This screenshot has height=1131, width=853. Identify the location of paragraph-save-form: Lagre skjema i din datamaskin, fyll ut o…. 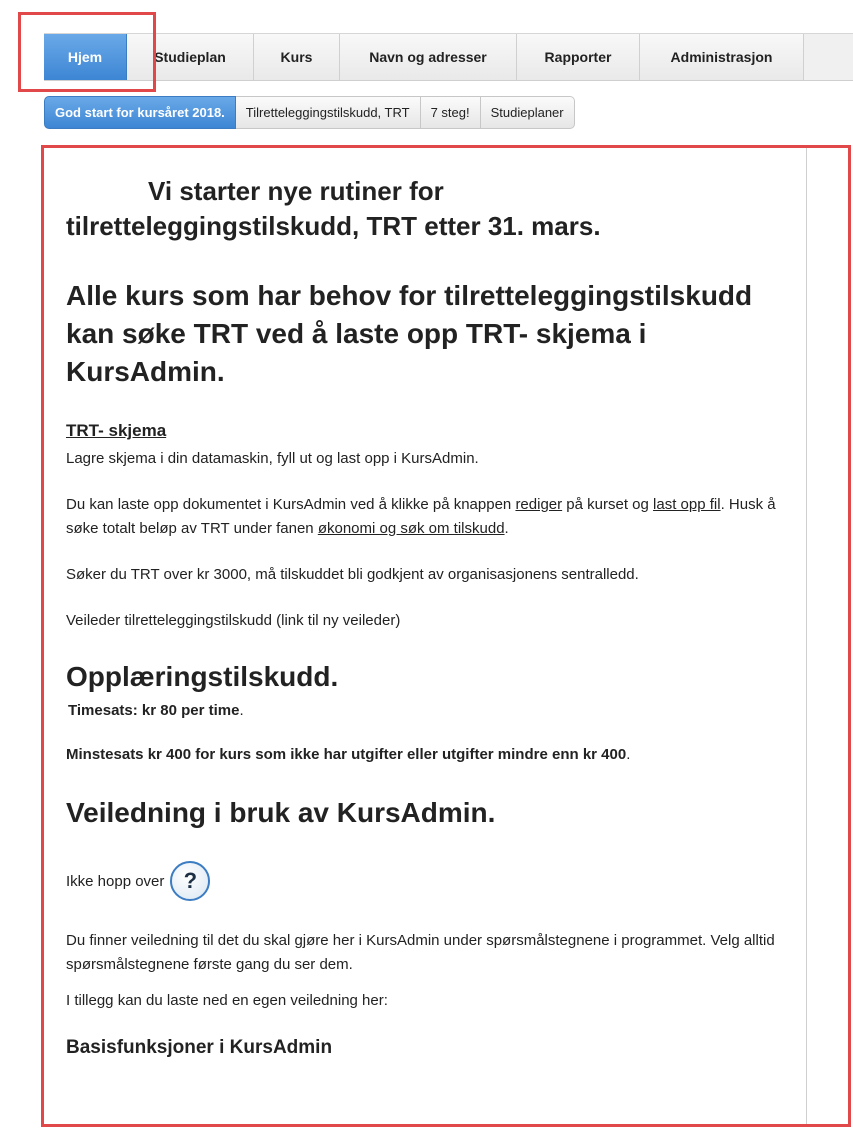
(272, 458).